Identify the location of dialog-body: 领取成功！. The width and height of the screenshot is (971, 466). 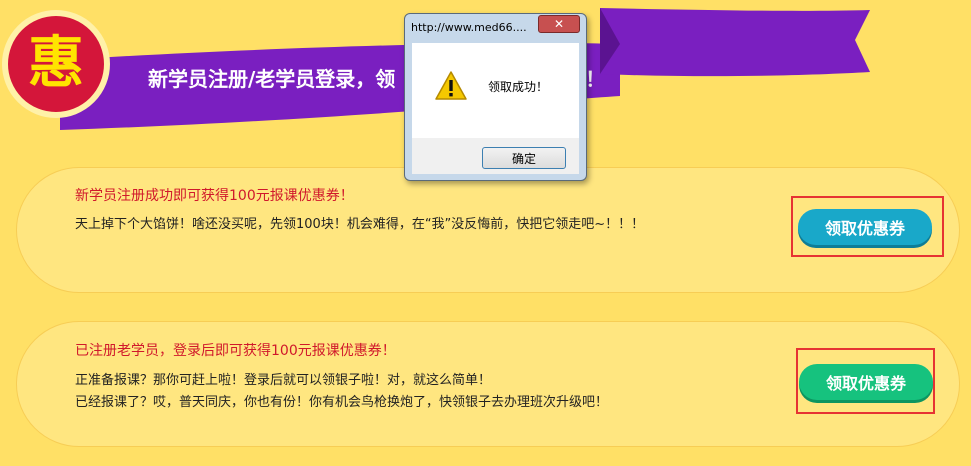
(495, 90).